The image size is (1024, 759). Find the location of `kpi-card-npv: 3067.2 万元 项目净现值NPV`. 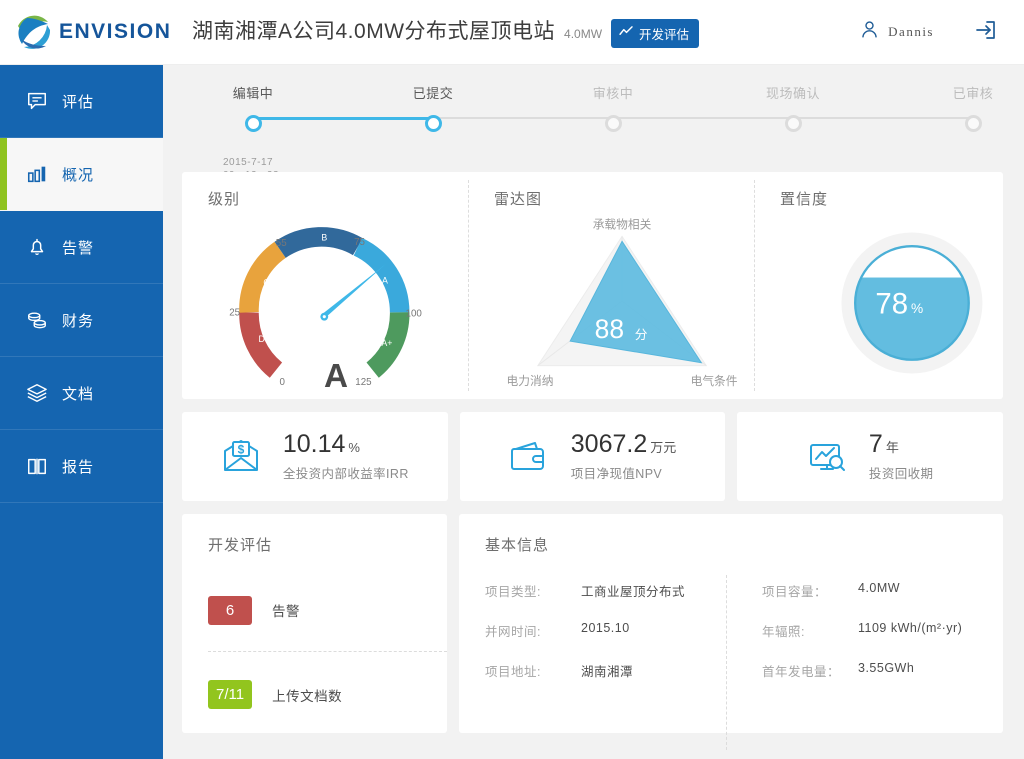

kpi-card-npv: 3067.2 万元 项目净现值NPV is located at coordinates (592, 456).